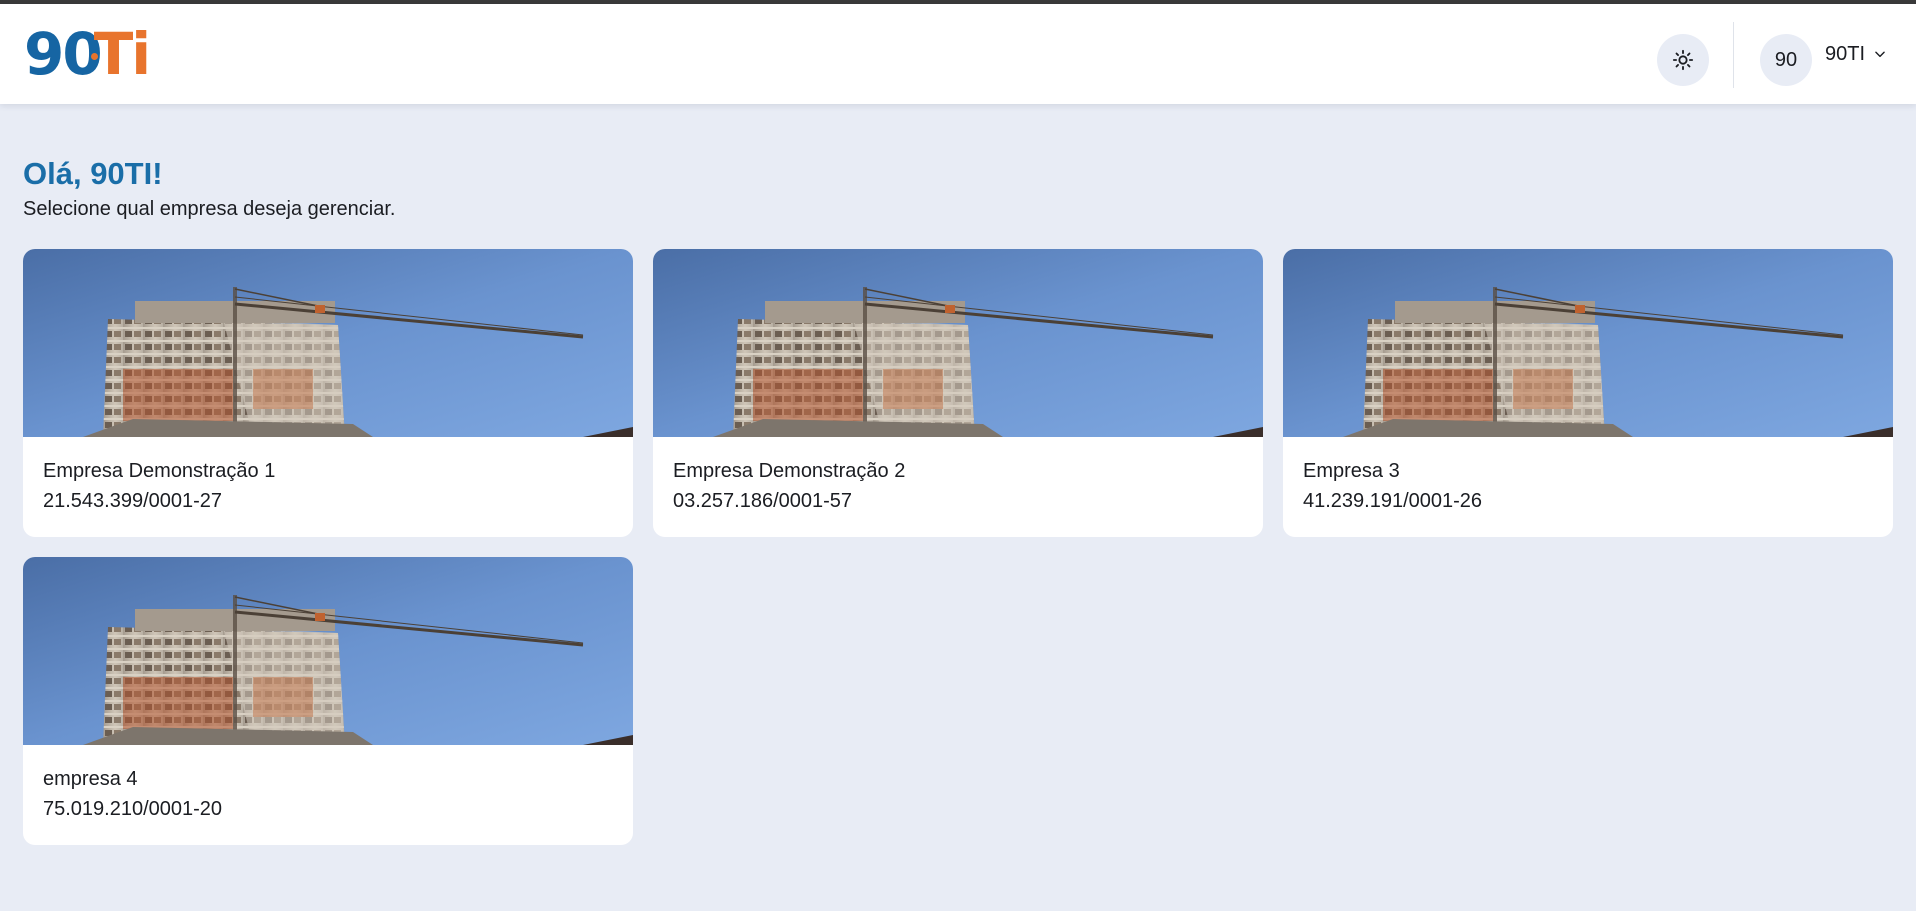  I want to click on sun-icon, so click(1683, 60).